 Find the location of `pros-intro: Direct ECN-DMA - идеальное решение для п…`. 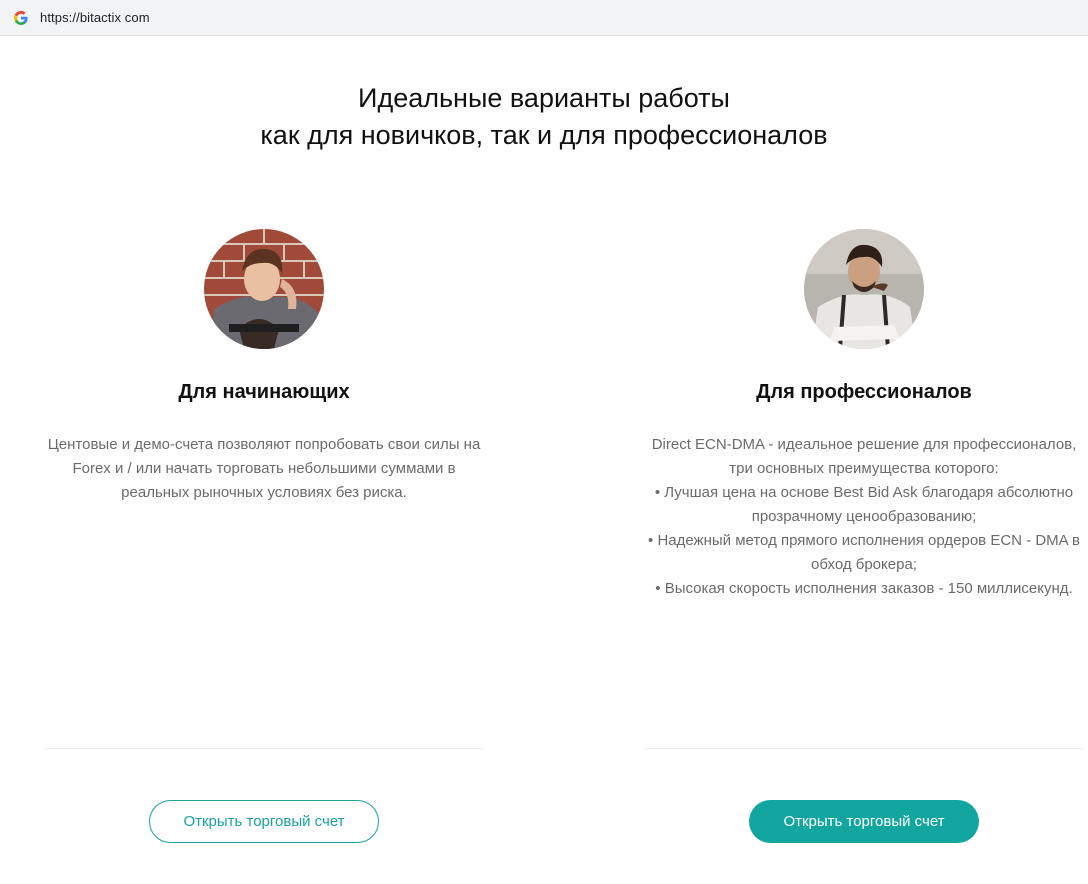

pros-intro: Direct ECN-DMA - идеальное решение для п… is located at coordinates (864, 456).